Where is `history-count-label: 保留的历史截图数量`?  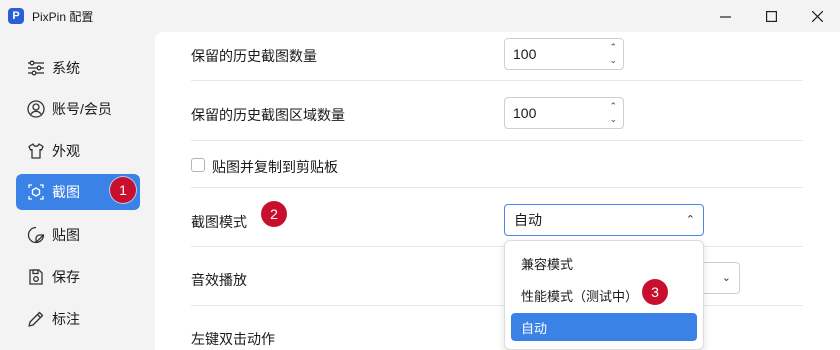 history-count-label: 保留的历史截图数量 is located at coordinates (254, 56).